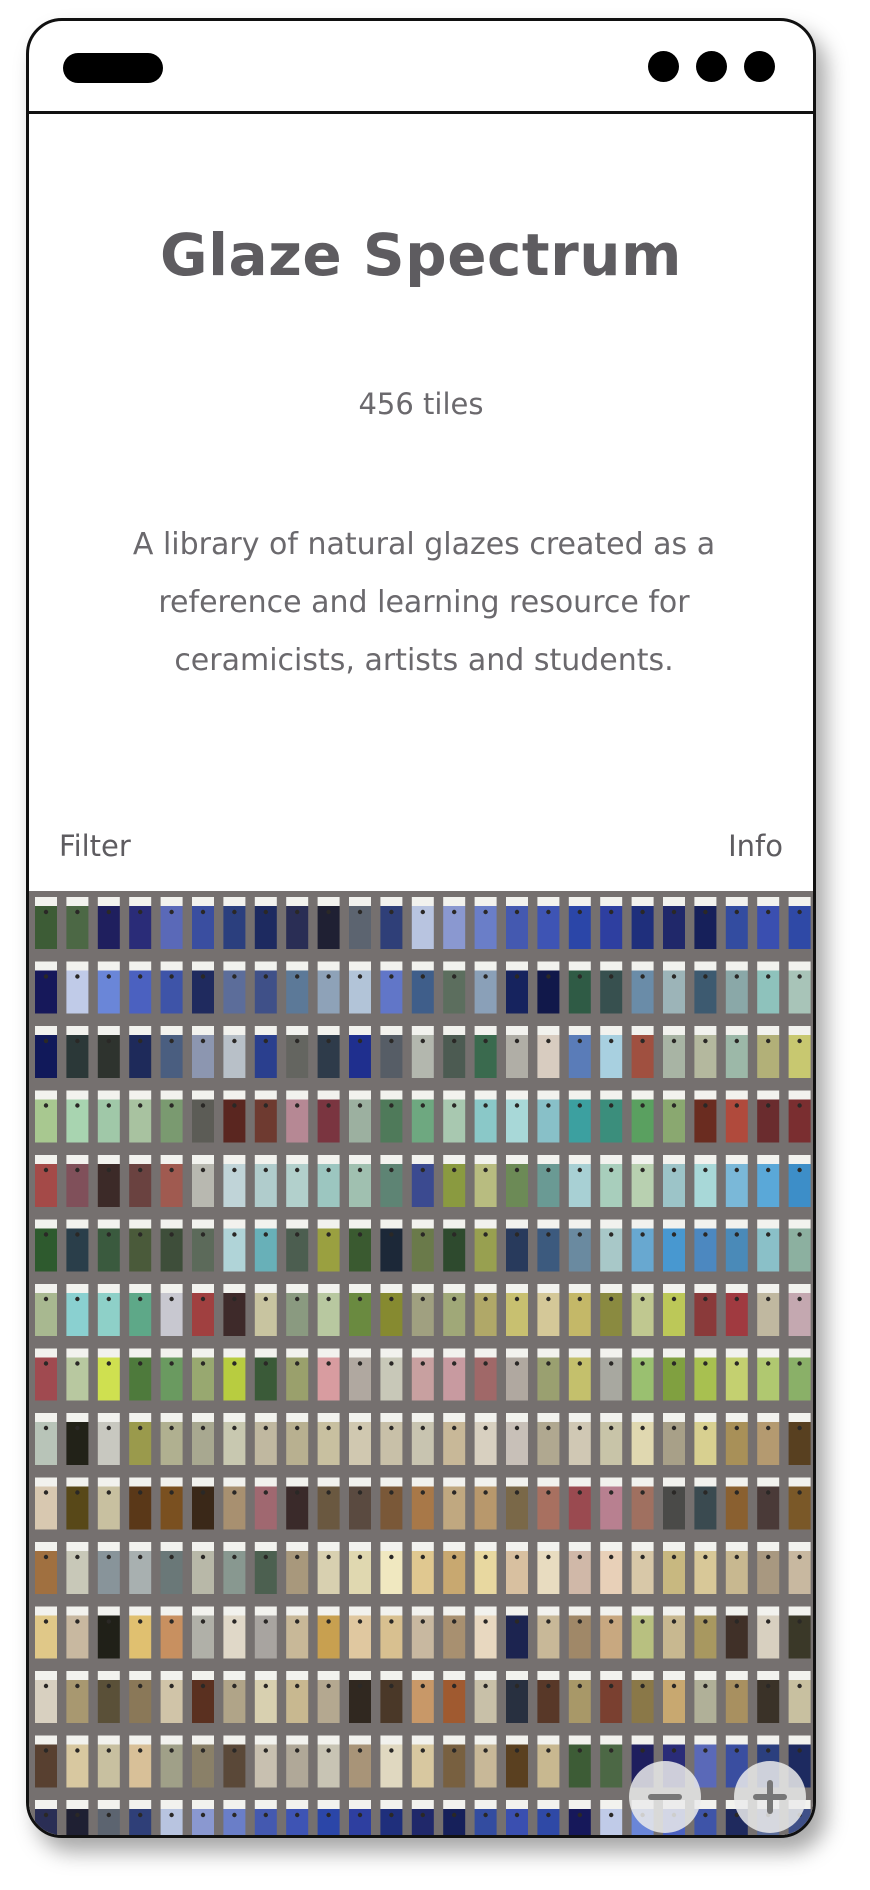 The image size is (870, 1890). Describe the element at coordinates (755, 846) in the screenshot. I see `info-button: Info` at that location.